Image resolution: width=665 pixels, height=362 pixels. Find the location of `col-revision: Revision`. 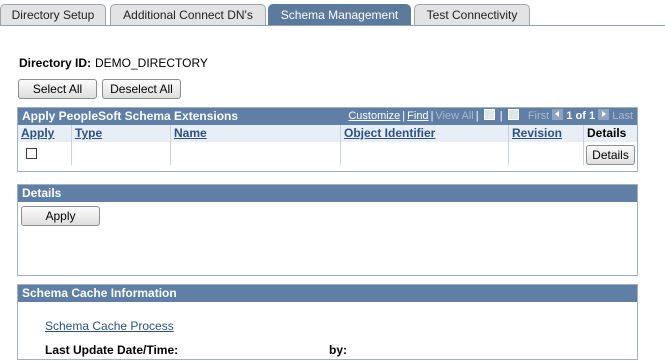

col-revision: Revision is located at coordinates (546, 133).